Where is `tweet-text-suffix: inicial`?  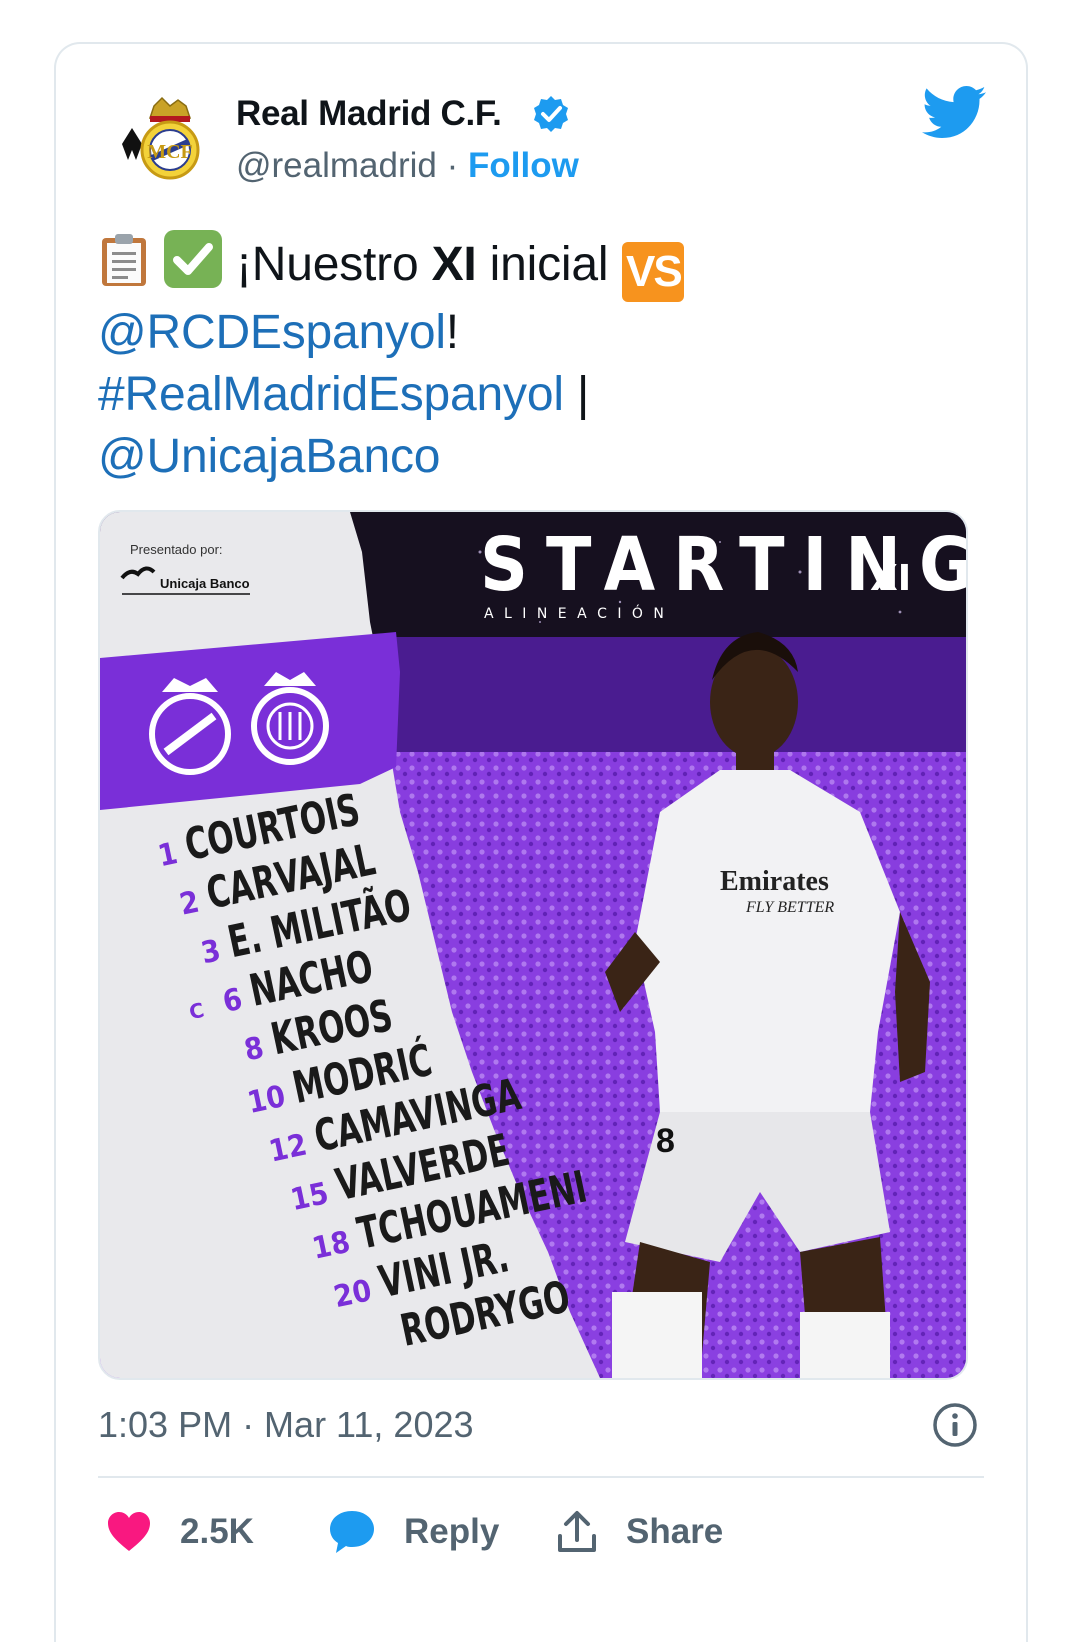 tweet-text-suffix: inicial is located at coordinates (542, 264).